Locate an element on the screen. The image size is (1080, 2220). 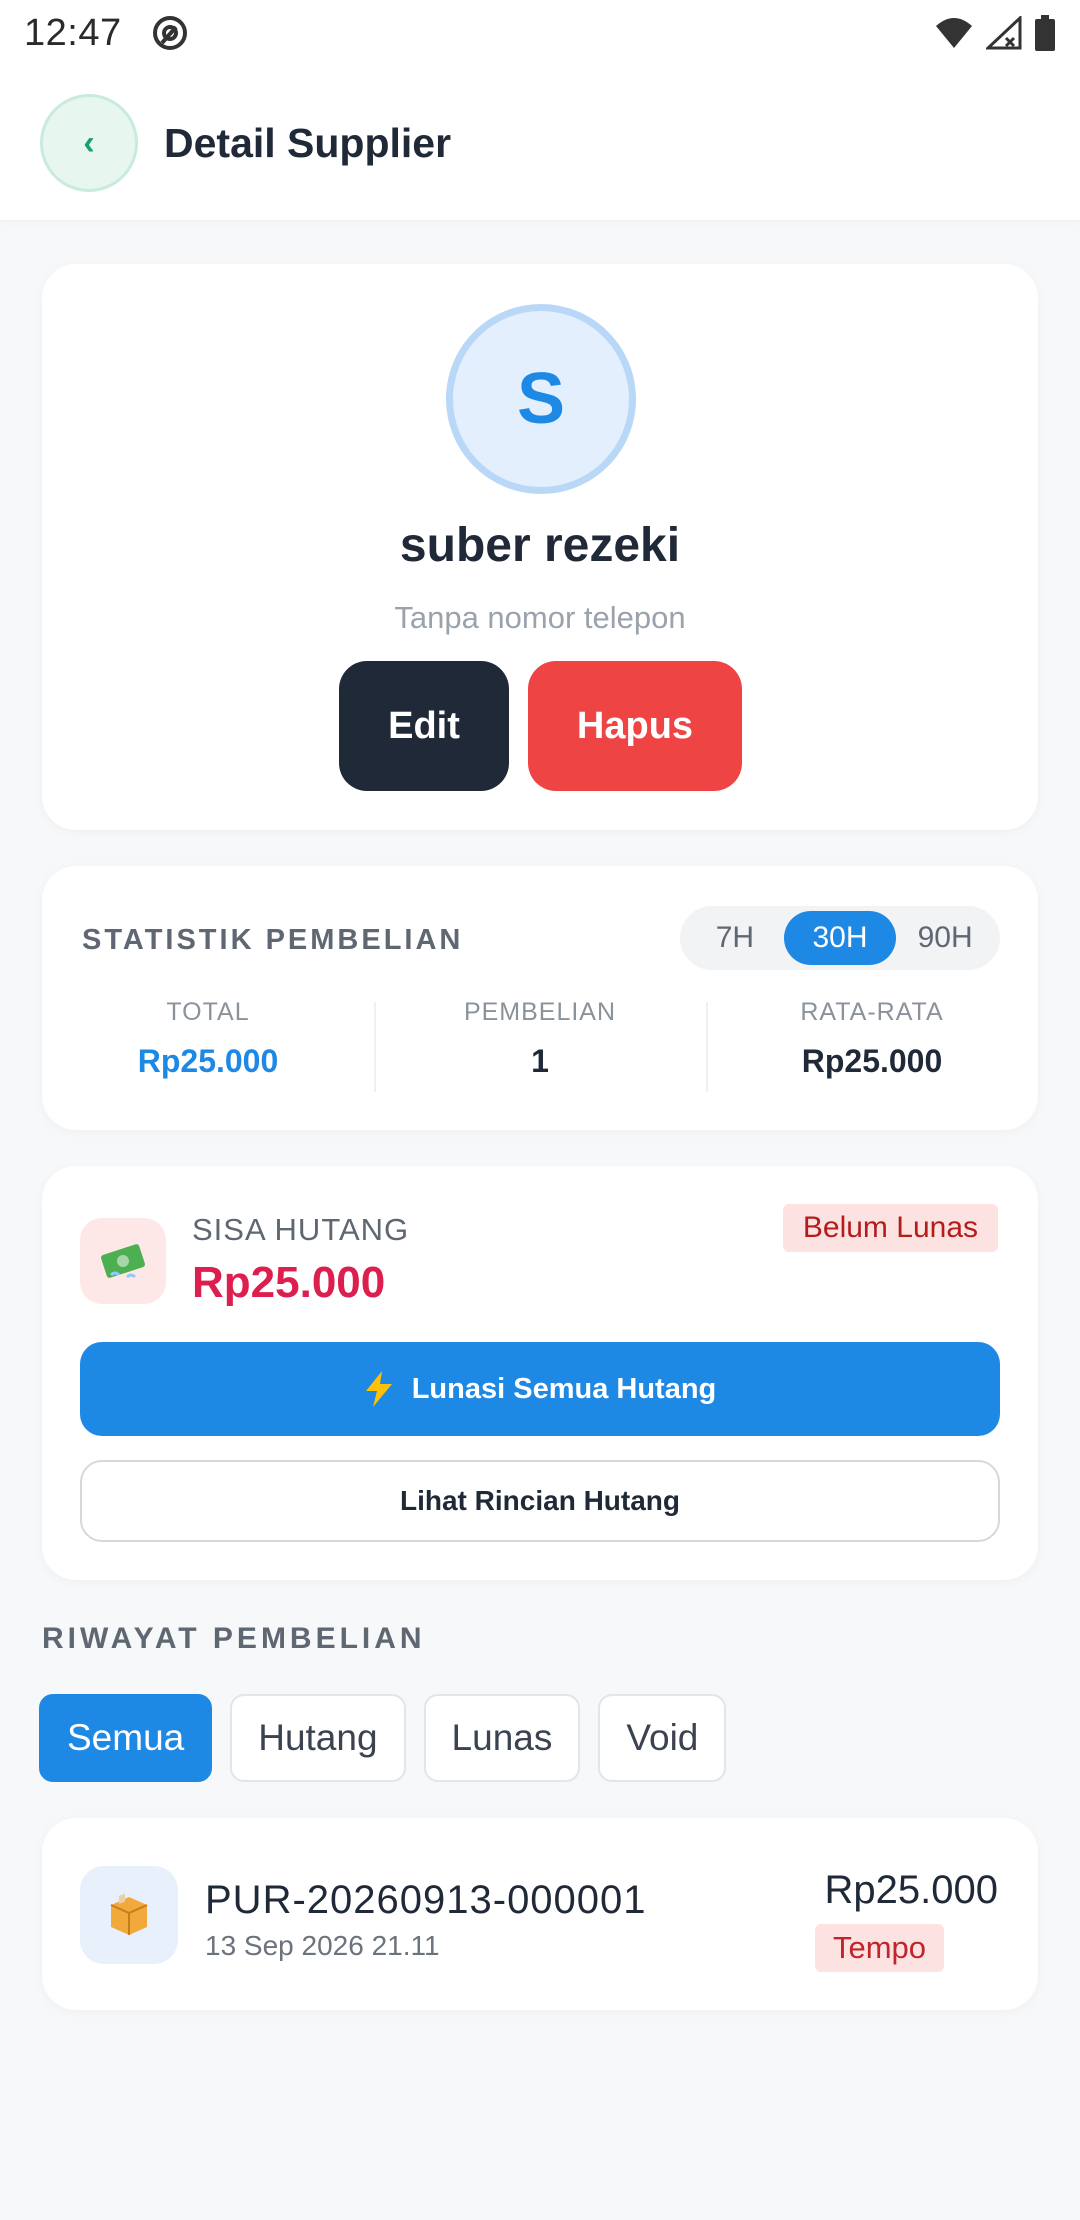
debt-value: Rp25.000 is located at coordinates (289, 1282).